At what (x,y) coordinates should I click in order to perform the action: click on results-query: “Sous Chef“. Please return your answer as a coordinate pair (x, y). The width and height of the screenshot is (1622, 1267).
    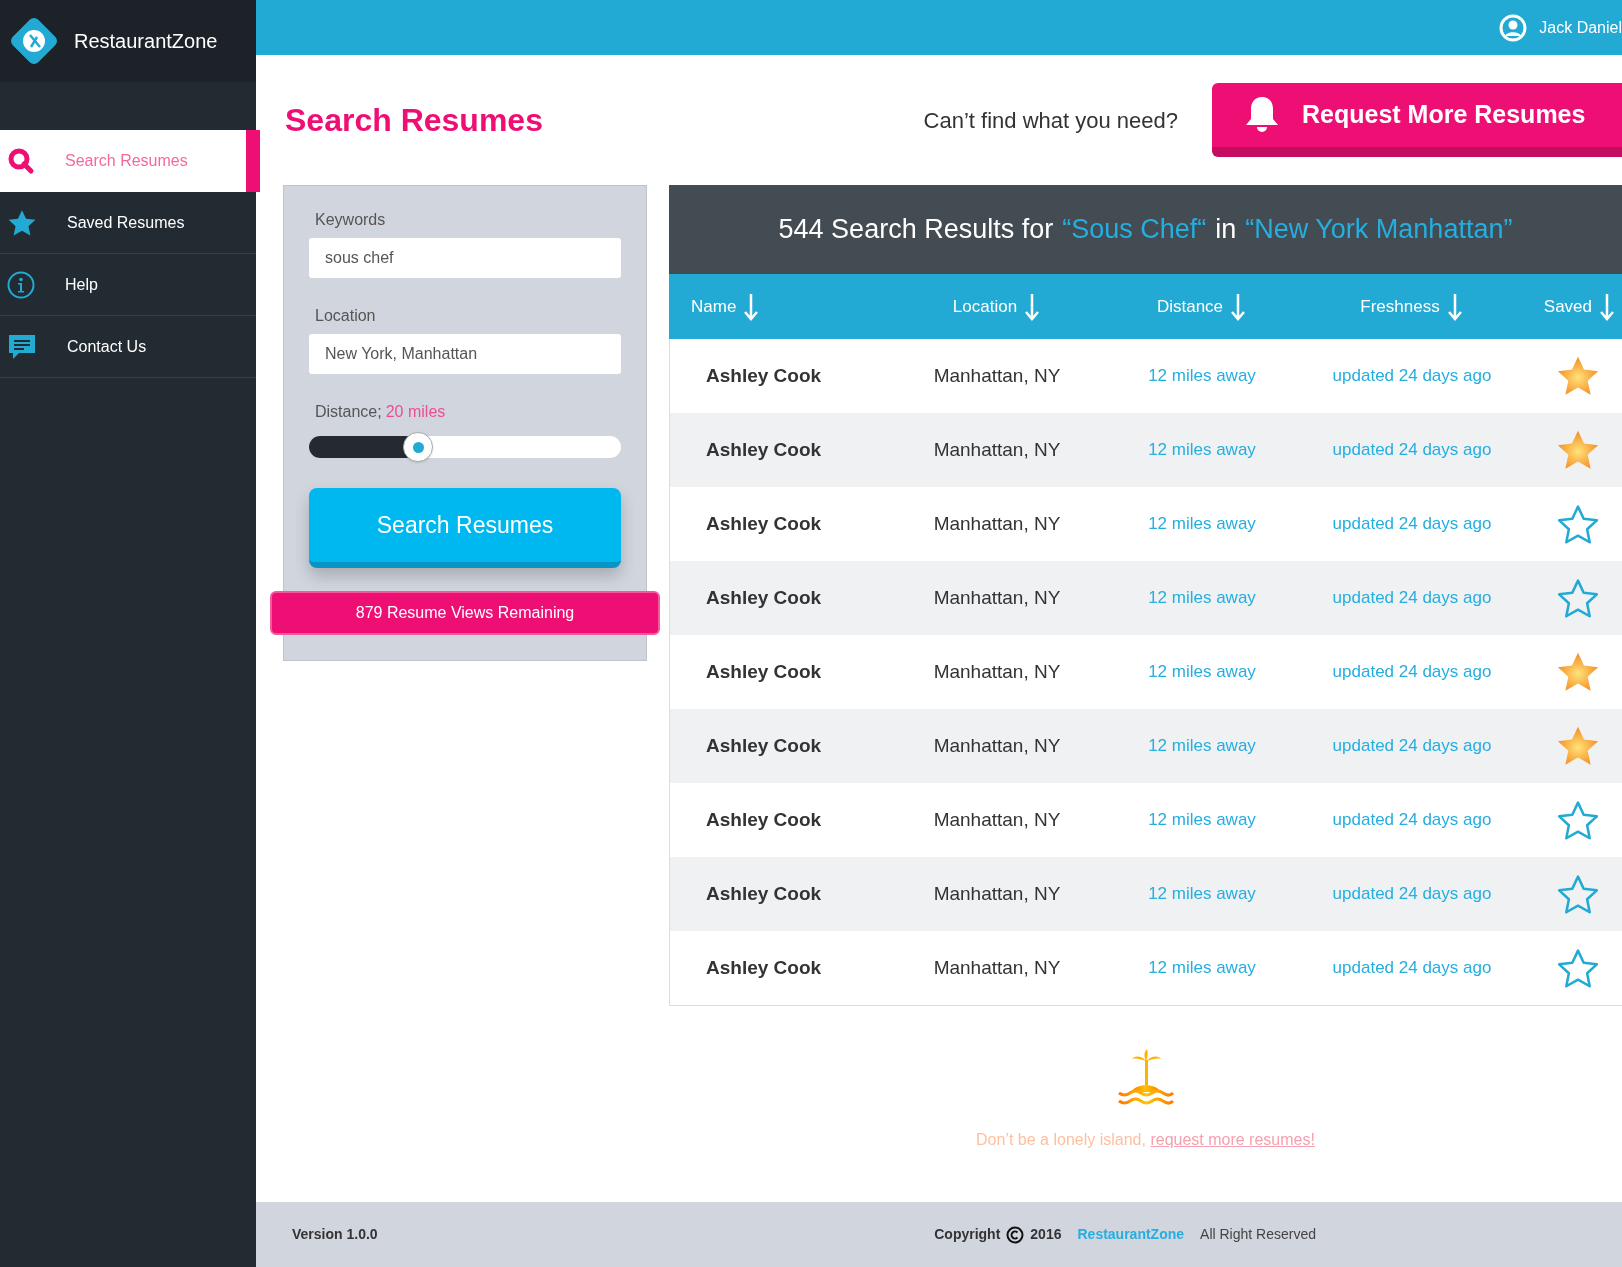
    Looking at the image, I should click on (1134, 230).